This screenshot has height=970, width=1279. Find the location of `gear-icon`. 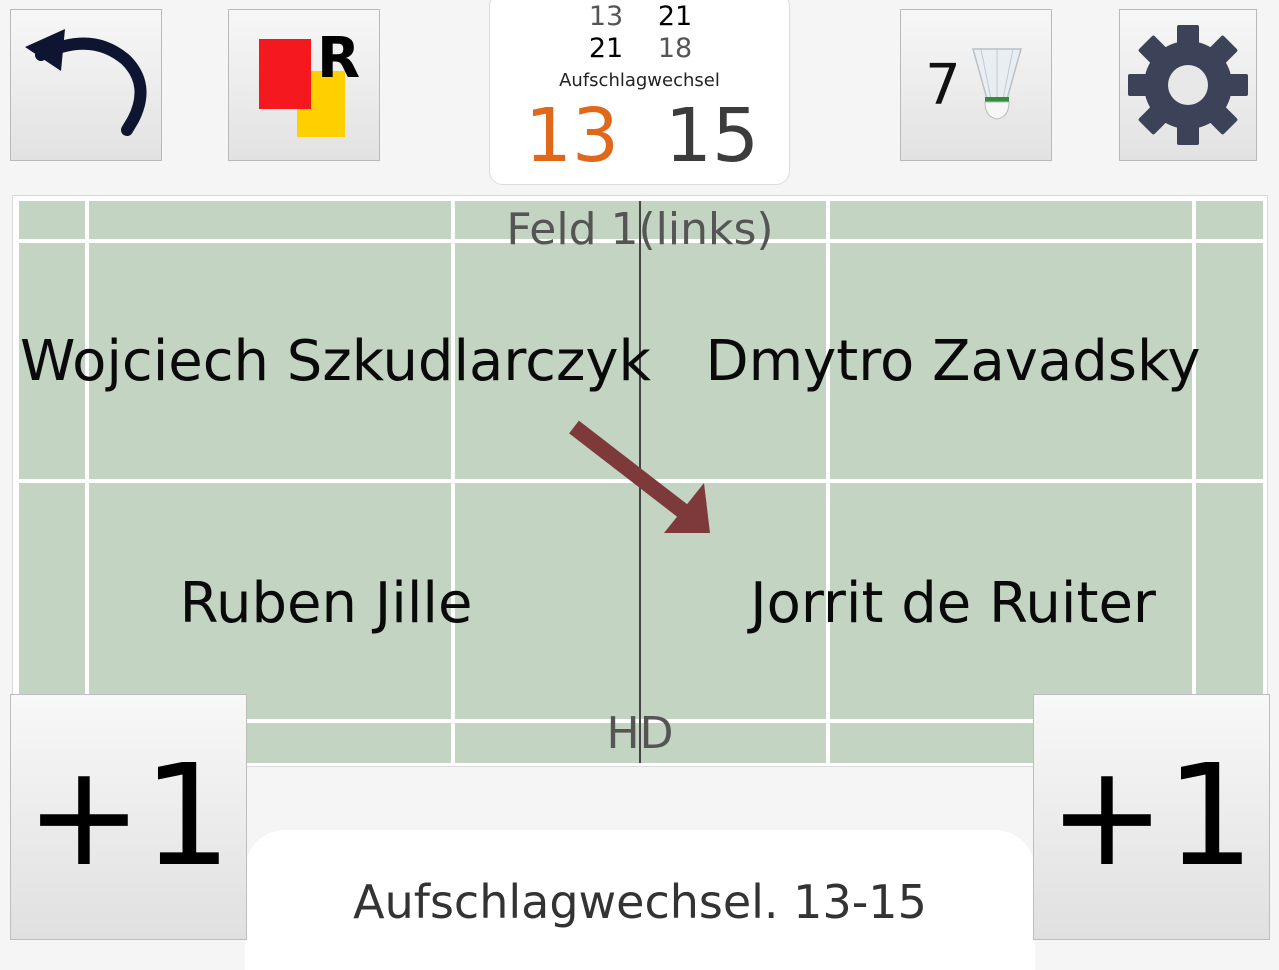

gear-icon is located at coordinates (1188, 85).